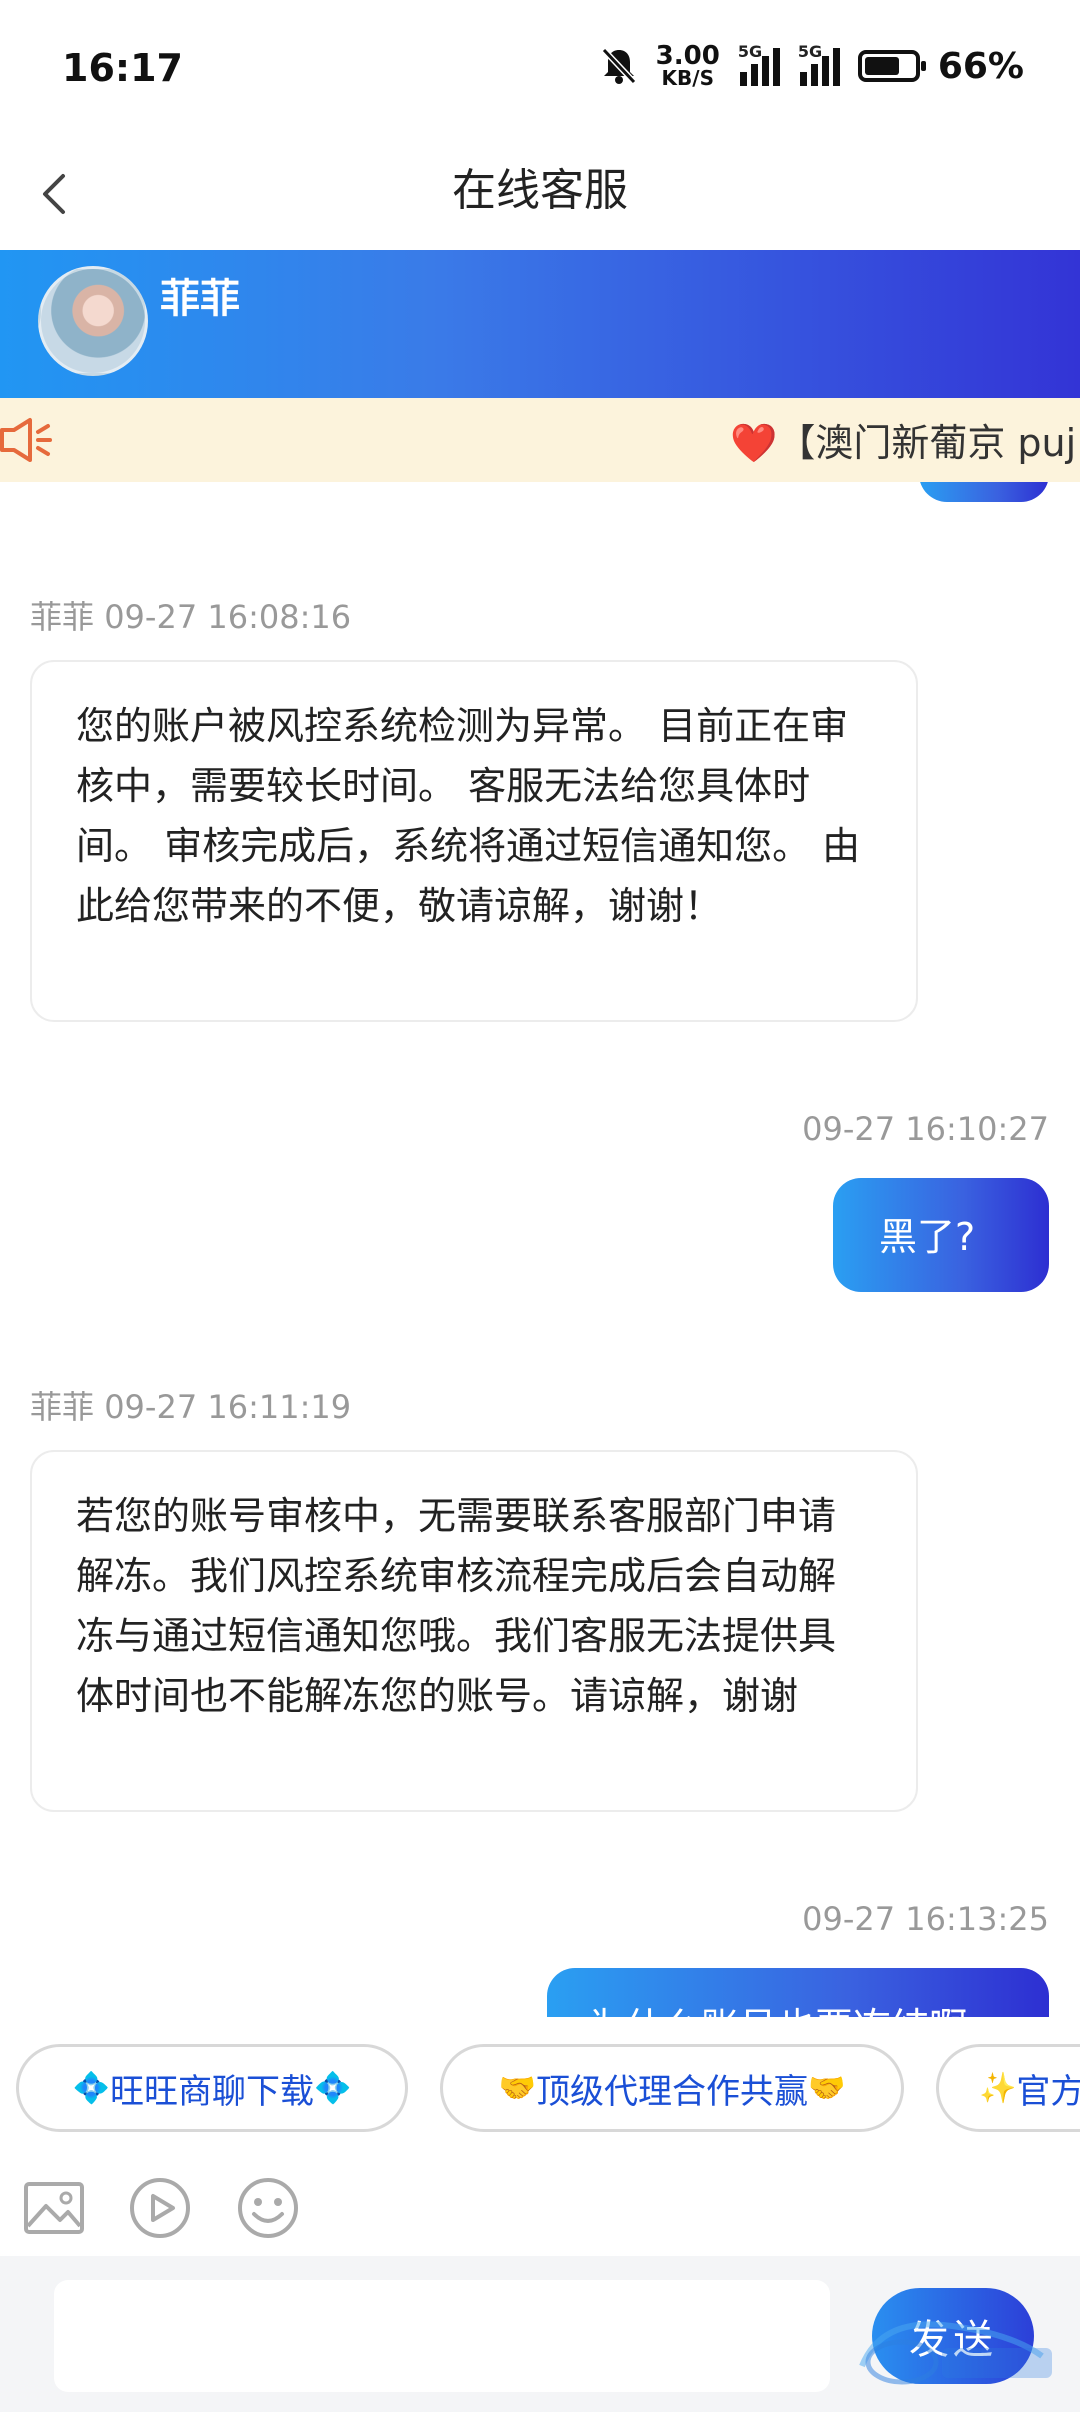 The width and height of the screenshot is (1080, 2412). I want to click on network-speed: 3.00 KB/S, so click(687, 65).